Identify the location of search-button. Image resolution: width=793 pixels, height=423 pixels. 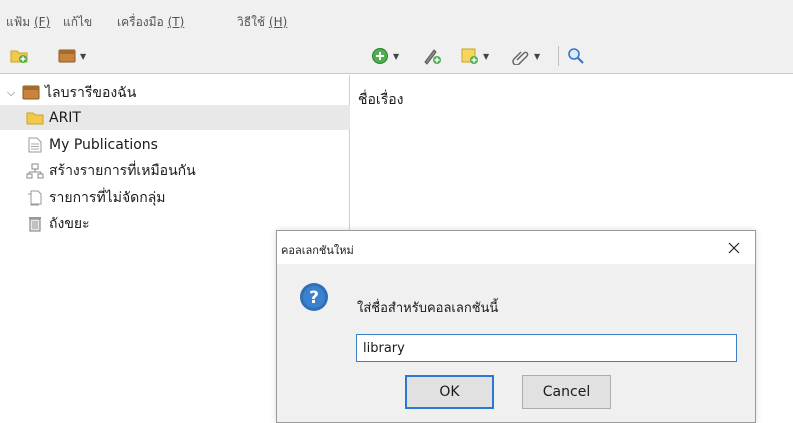
(576, 56).